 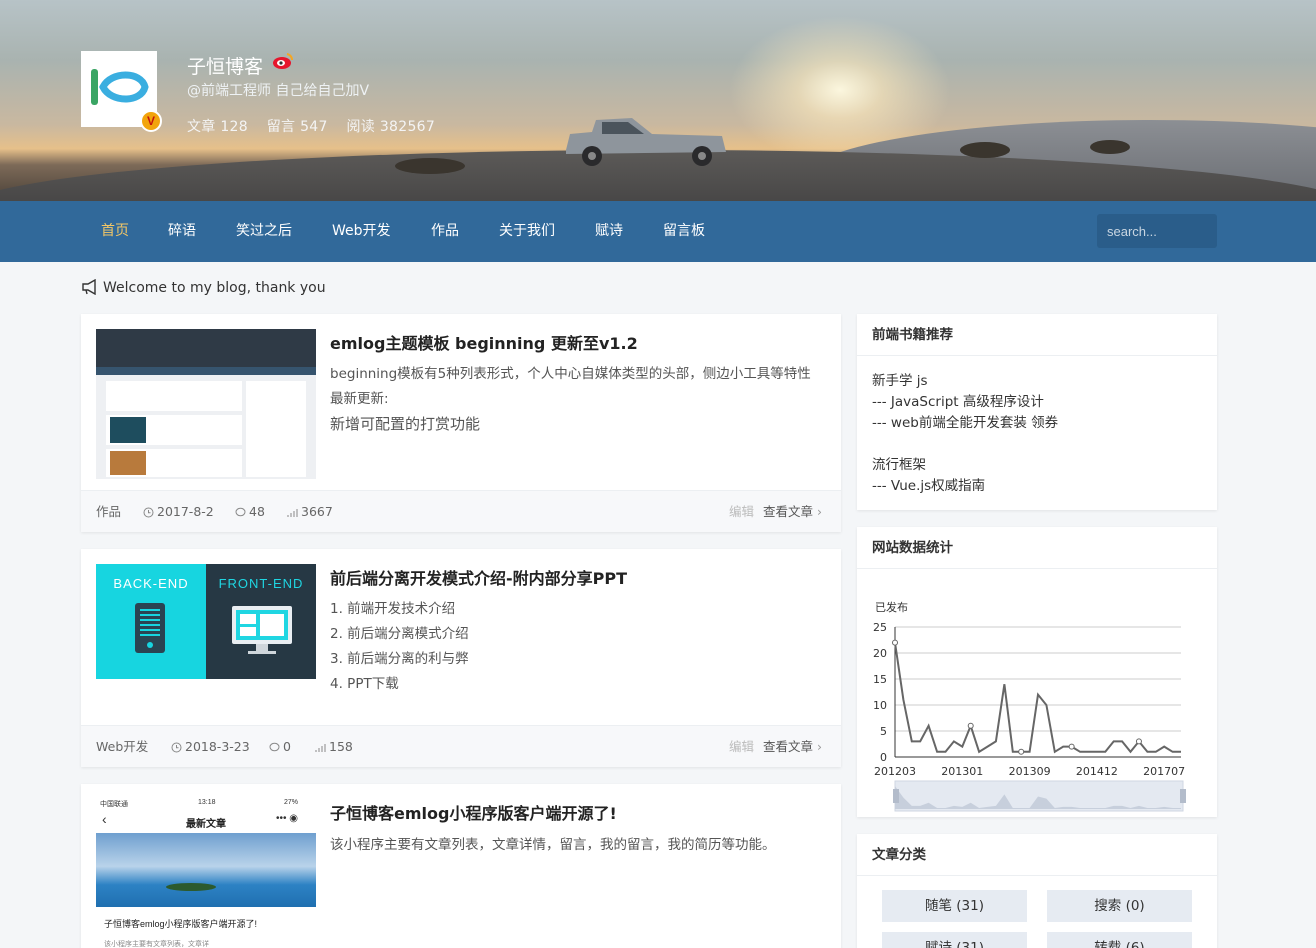 What do you see at coordinates (461, 511) in the screenshot?
I see `post-footer: 作品 2017-8-2 48 3667 编辑 查看文章 ›` at bounding box center [461, 511].